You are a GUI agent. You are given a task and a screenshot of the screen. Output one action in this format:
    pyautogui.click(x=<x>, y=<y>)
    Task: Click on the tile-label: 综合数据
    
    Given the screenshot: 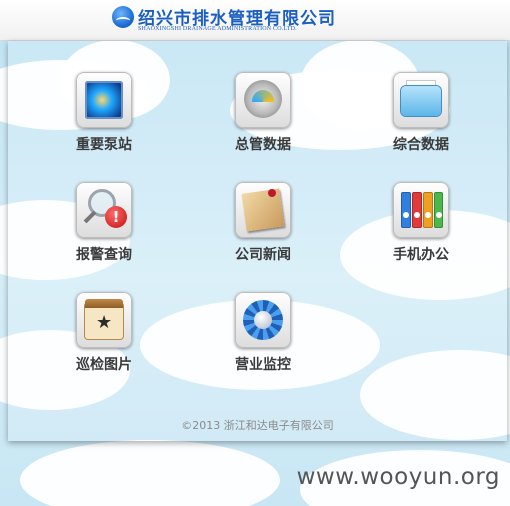 What is the action you would take?
    pyautogui.click(x=421, y=145)
    